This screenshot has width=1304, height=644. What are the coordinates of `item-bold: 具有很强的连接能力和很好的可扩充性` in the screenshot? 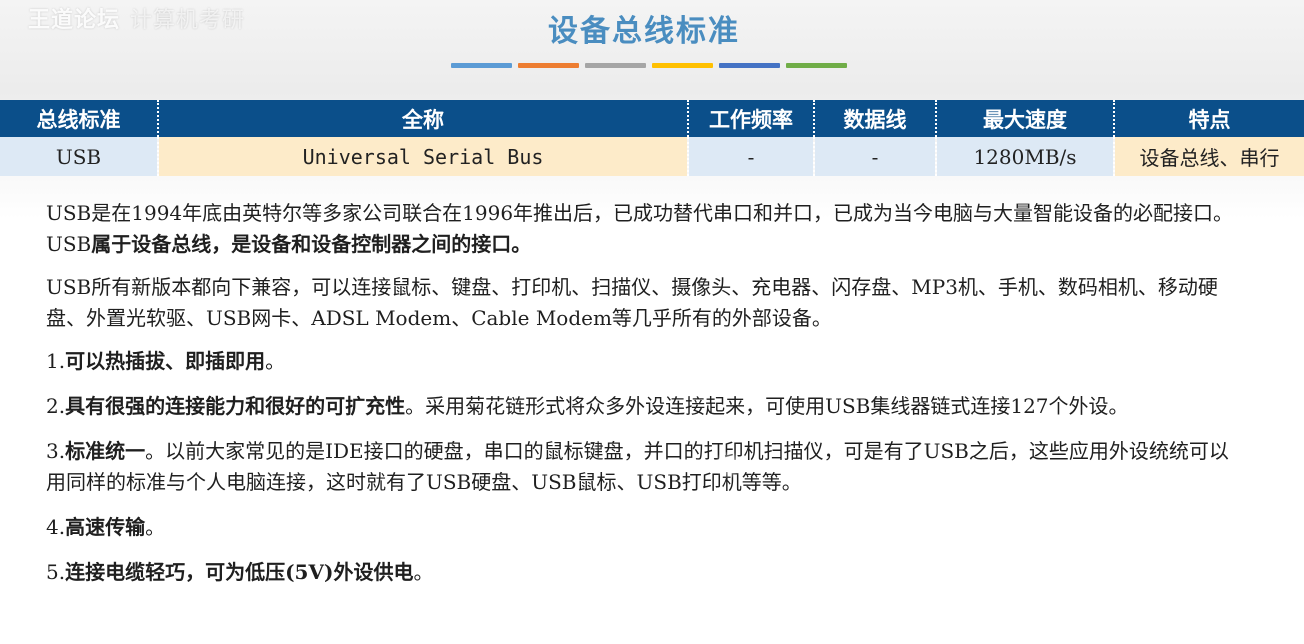 It's located at (235, 406).